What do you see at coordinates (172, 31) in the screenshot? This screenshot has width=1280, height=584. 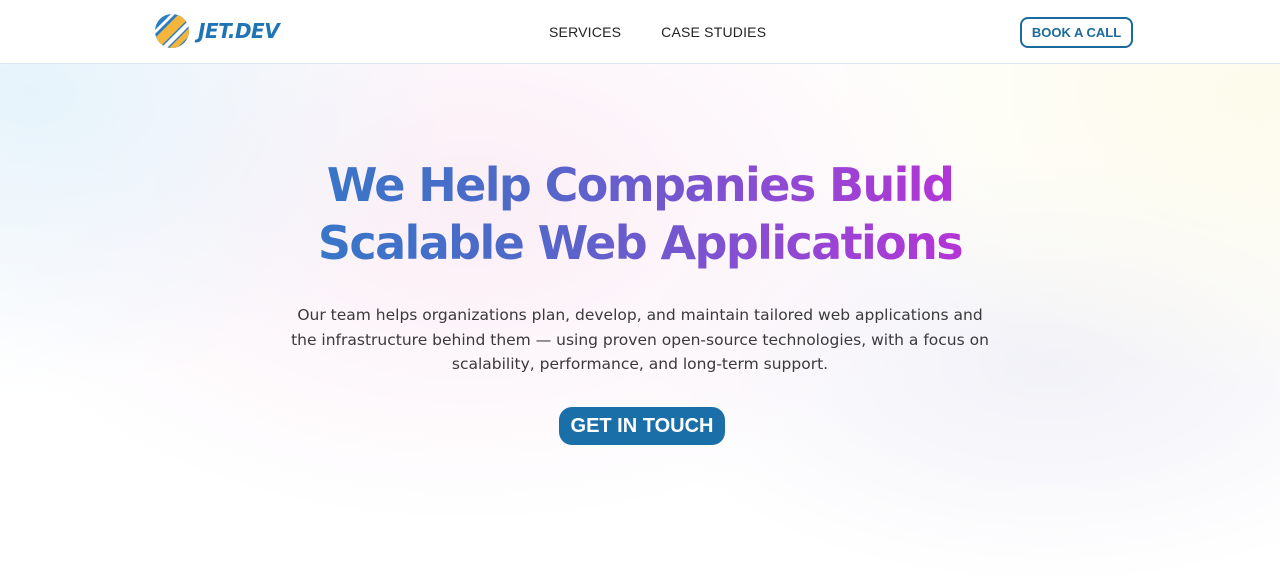 I see `jet-logo-icon` at bounding box center [172, 31].